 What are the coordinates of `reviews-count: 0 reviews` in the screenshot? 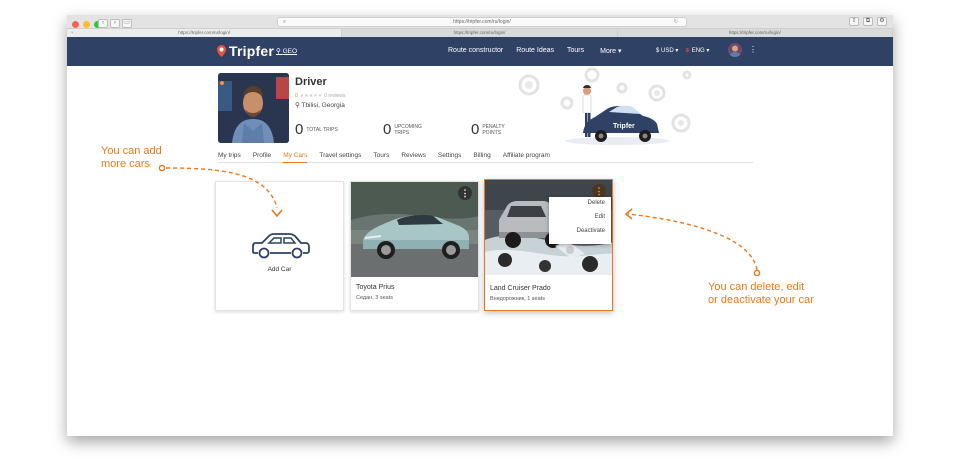 It's located at (334, 96).